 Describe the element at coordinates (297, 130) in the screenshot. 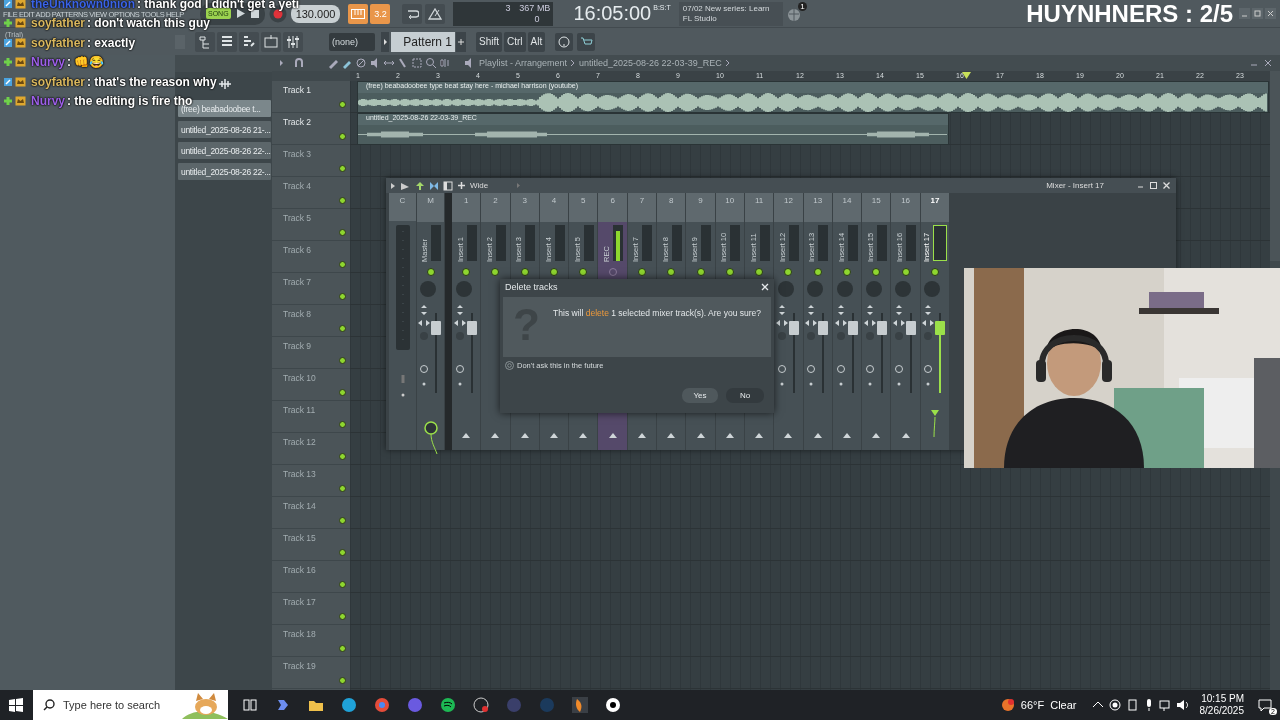

I see `track-name: Track 2` at that location.